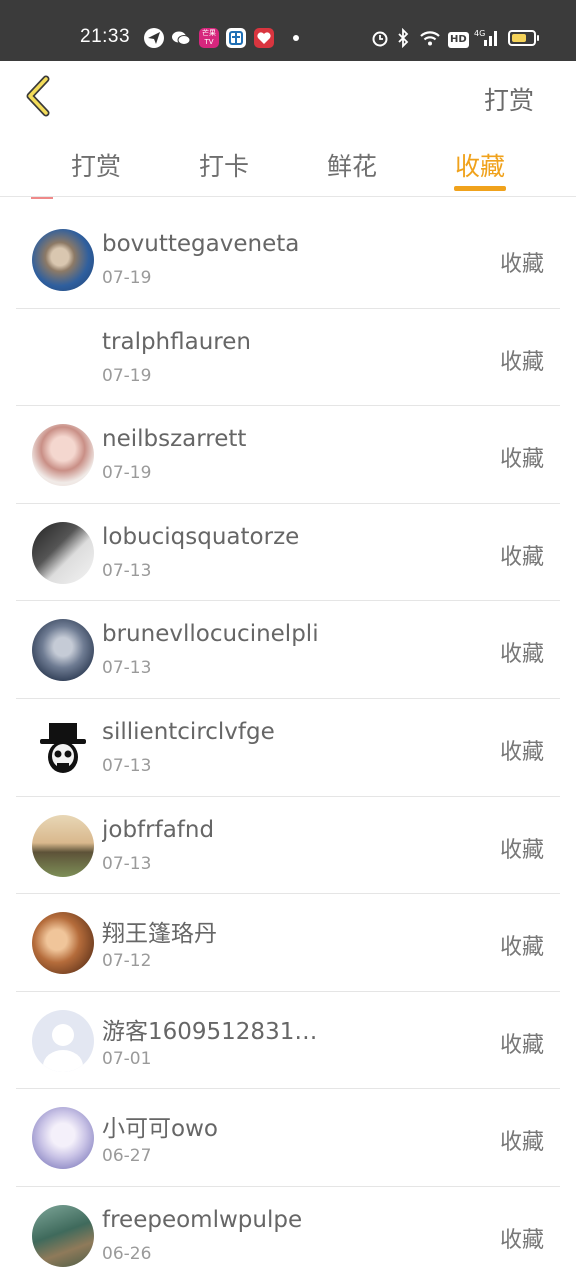 This screenshot has width=576, height=1280. What do you see at coordinates (96, 165) in the screenshot?
I see `tab-reward: 打赏` at bounding box center [96, 165].